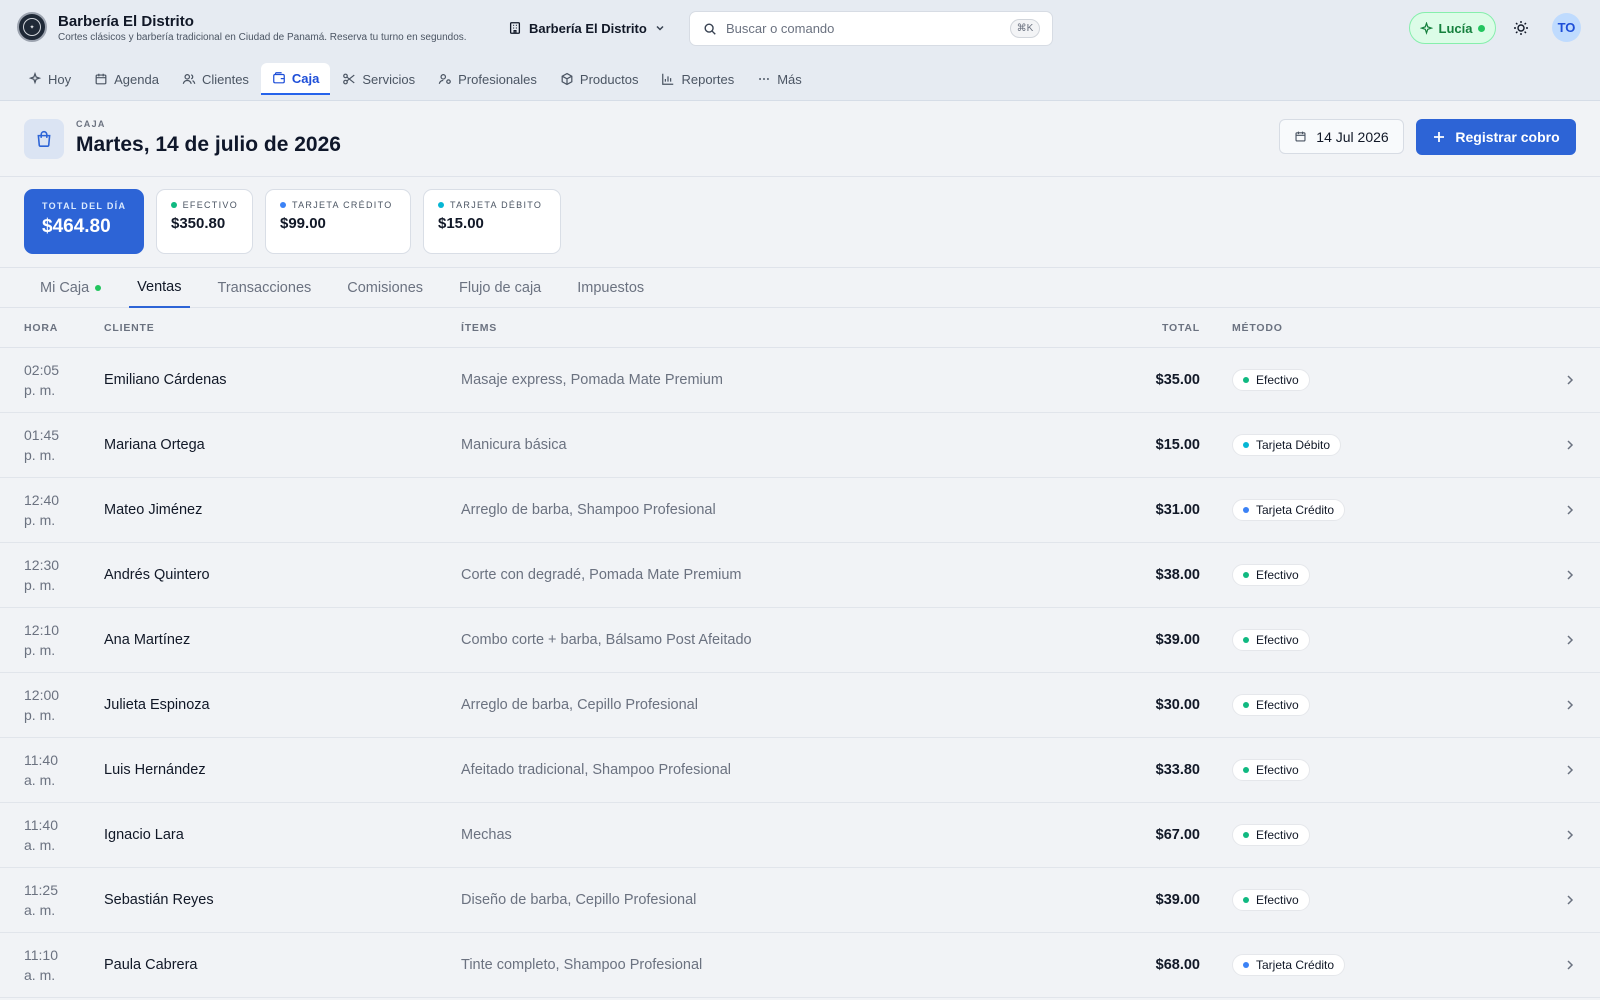  What do you see at coordinates (587, 28) in the screenshot?
I see `branch-selector: Barbería El Distrito` at bounding box center [587, 28].